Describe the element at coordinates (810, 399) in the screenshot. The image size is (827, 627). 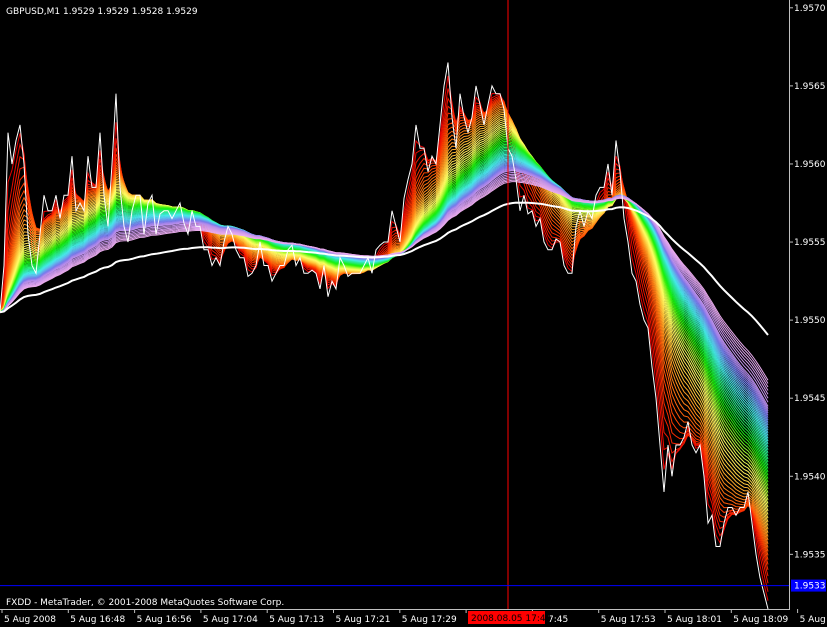
I see `price-tick-label: 1.9545` at that location.